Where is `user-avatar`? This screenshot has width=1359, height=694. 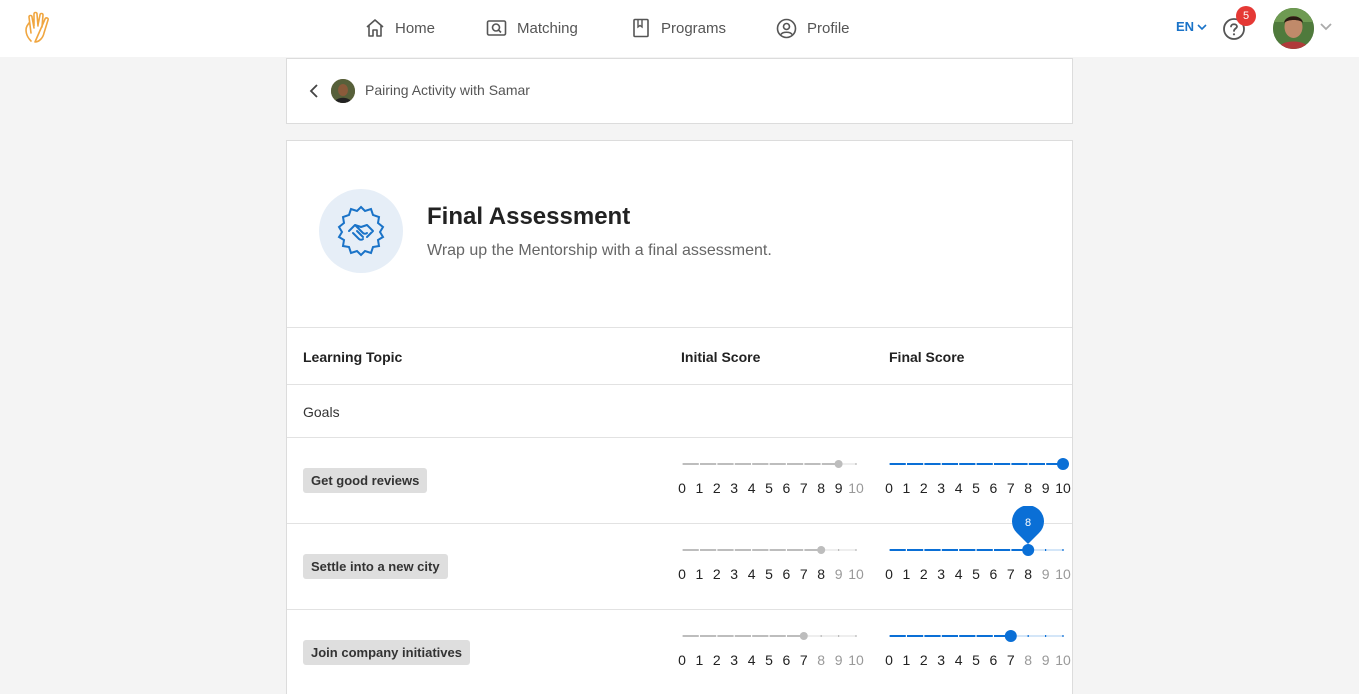
user-avatar is located at coordinates (1293, 28).